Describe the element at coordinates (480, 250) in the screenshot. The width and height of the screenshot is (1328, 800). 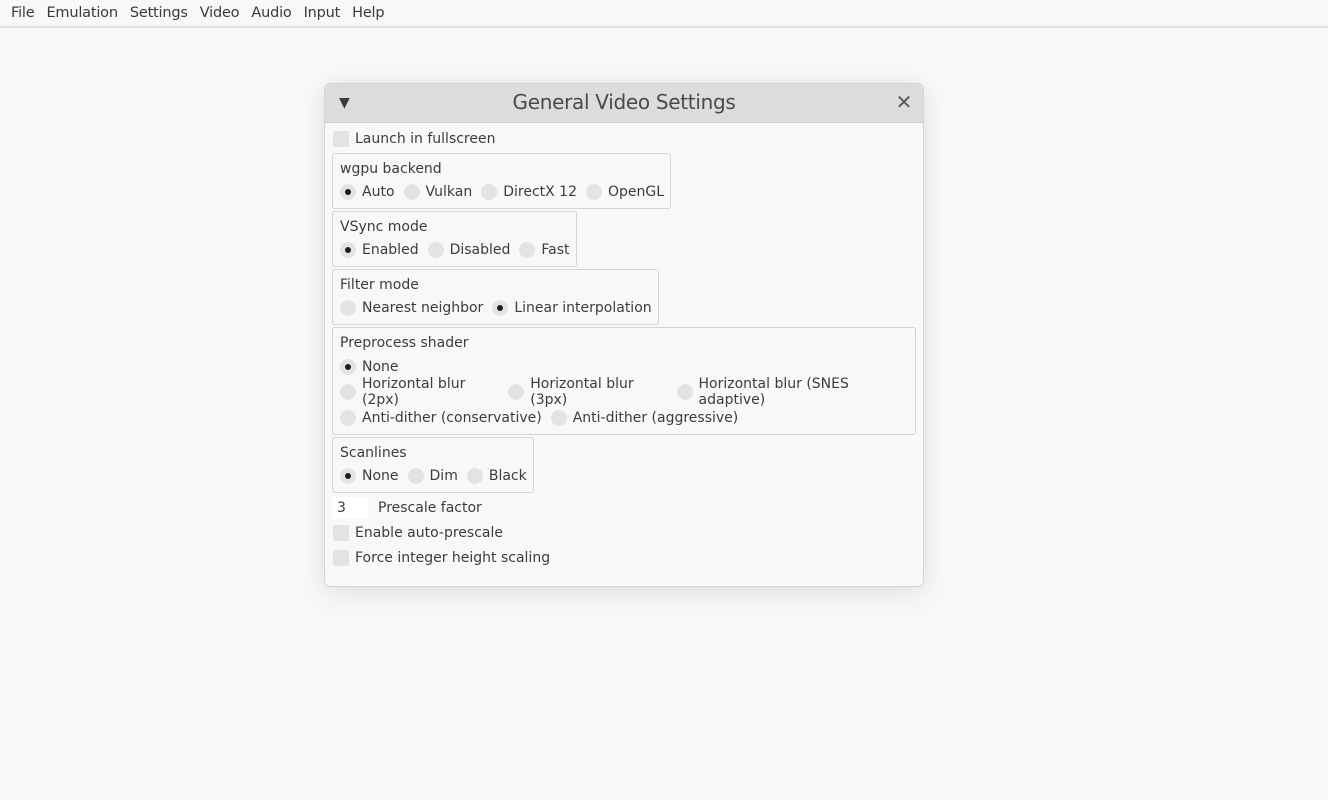
I see `radio-label: Disabled` at that location.